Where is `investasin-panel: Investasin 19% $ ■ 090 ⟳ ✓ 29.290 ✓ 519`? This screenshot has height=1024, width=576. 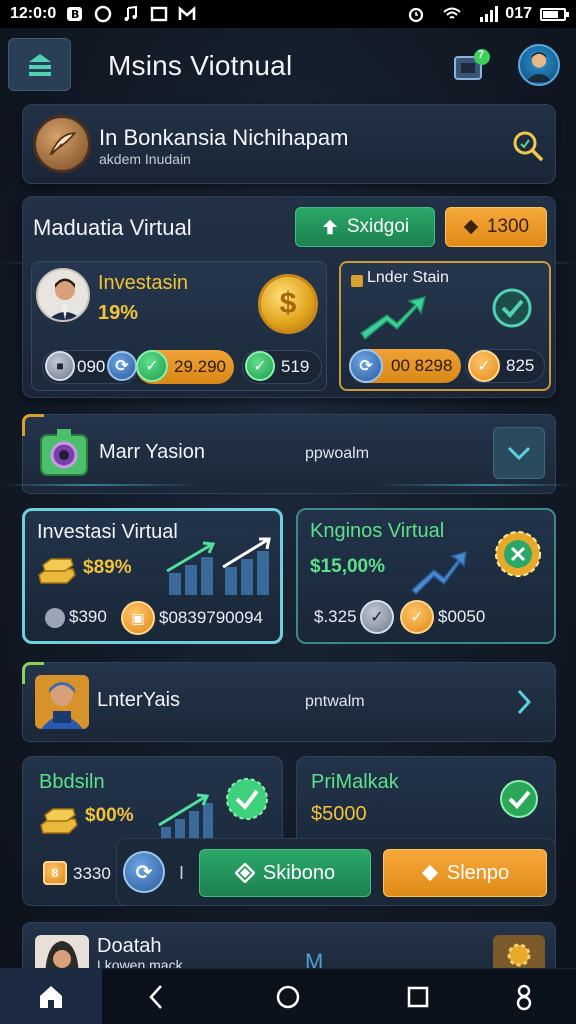
investasin-panel: Investasin 19% $ ■ 090 ⟳ ✓ 29.290 ✓ 519 is located at coordinates (179, 326).